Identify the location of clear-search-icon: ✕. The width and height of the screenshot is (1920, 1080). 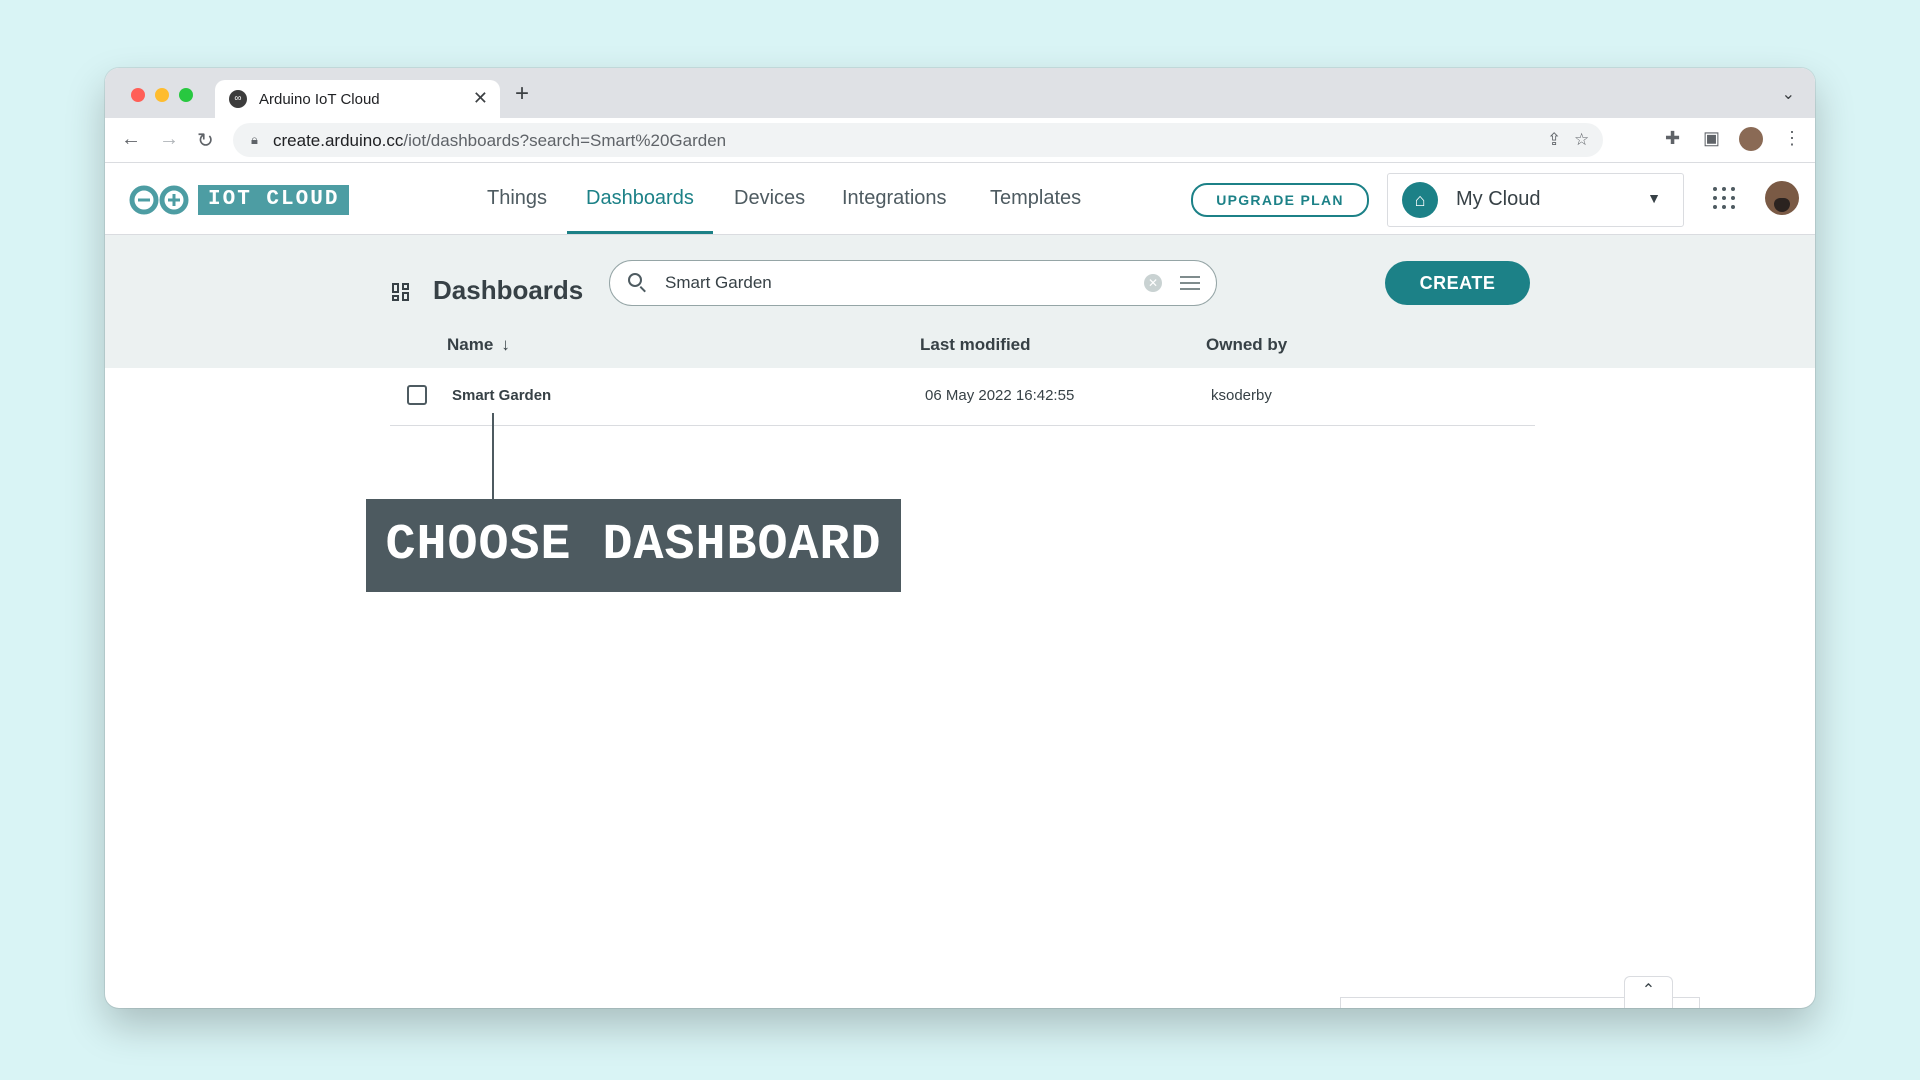
(1153, 283).